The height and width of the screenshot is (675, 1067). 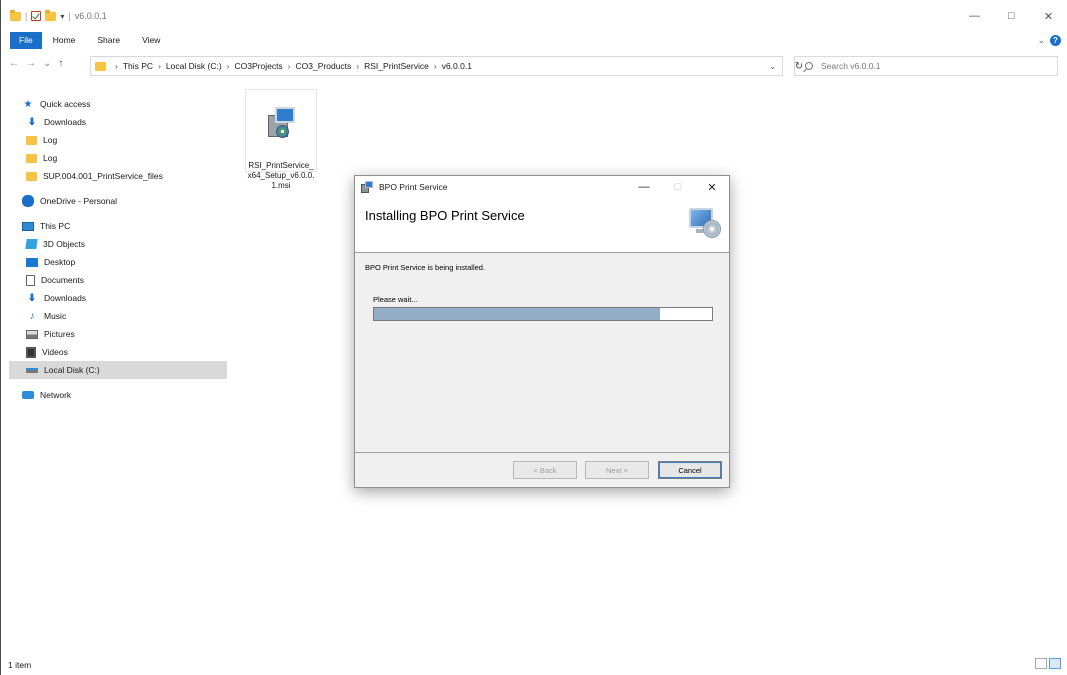 I want to click on sidebar-item-documents: Documents, so click(x=118, y=280).